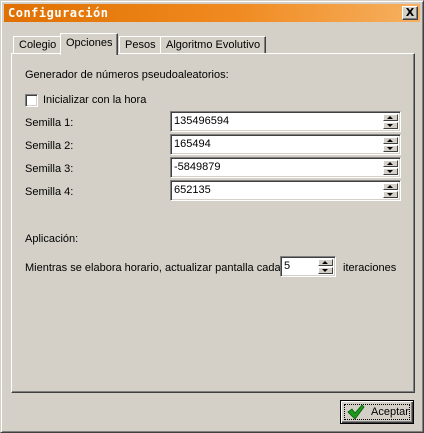 The width and height of the screenshot is (424, 433). I want to click on refresh-suffix-label: iteraciones, so click(370, 268).